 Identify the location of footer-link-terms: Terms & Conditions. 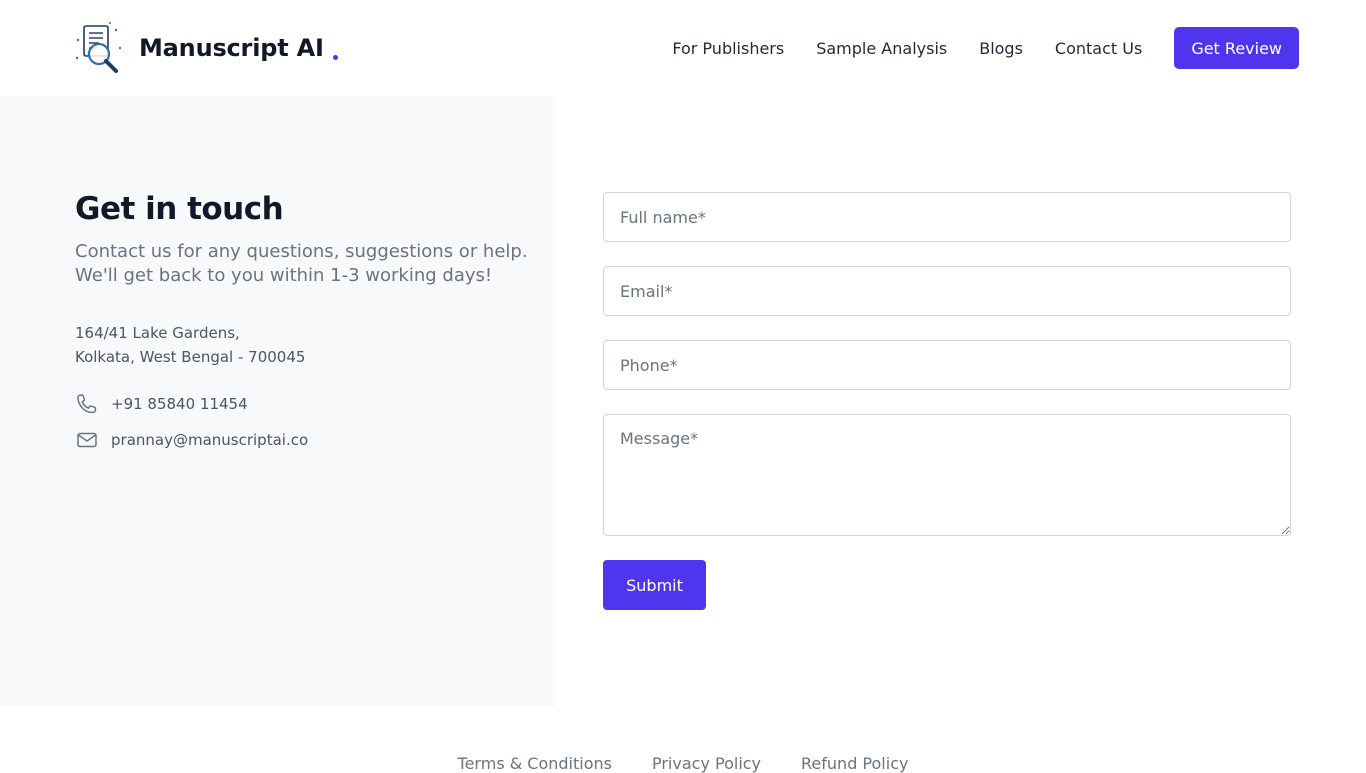
(535, 763).